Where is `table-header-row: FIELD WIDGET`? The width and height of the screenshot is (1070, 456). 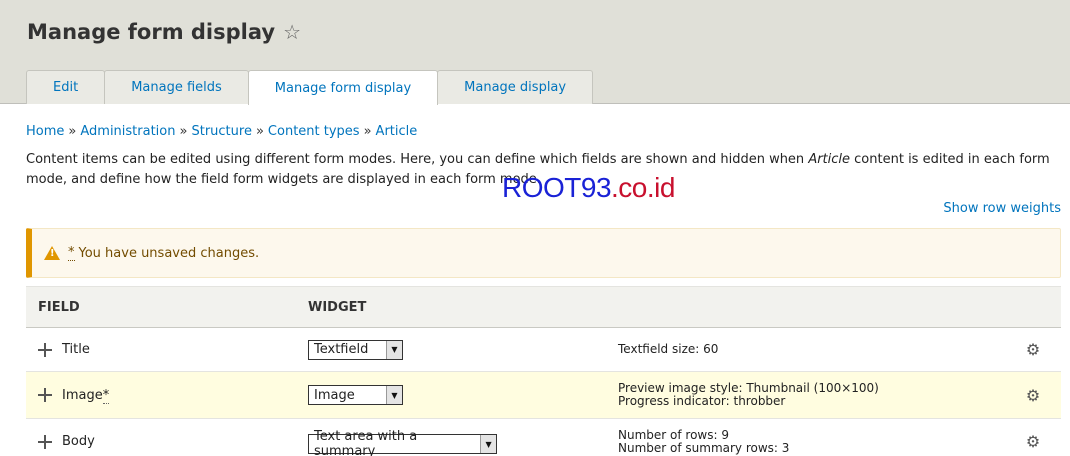
table-header-row: FIELD WIDGET is located at coordinates (543, 307).